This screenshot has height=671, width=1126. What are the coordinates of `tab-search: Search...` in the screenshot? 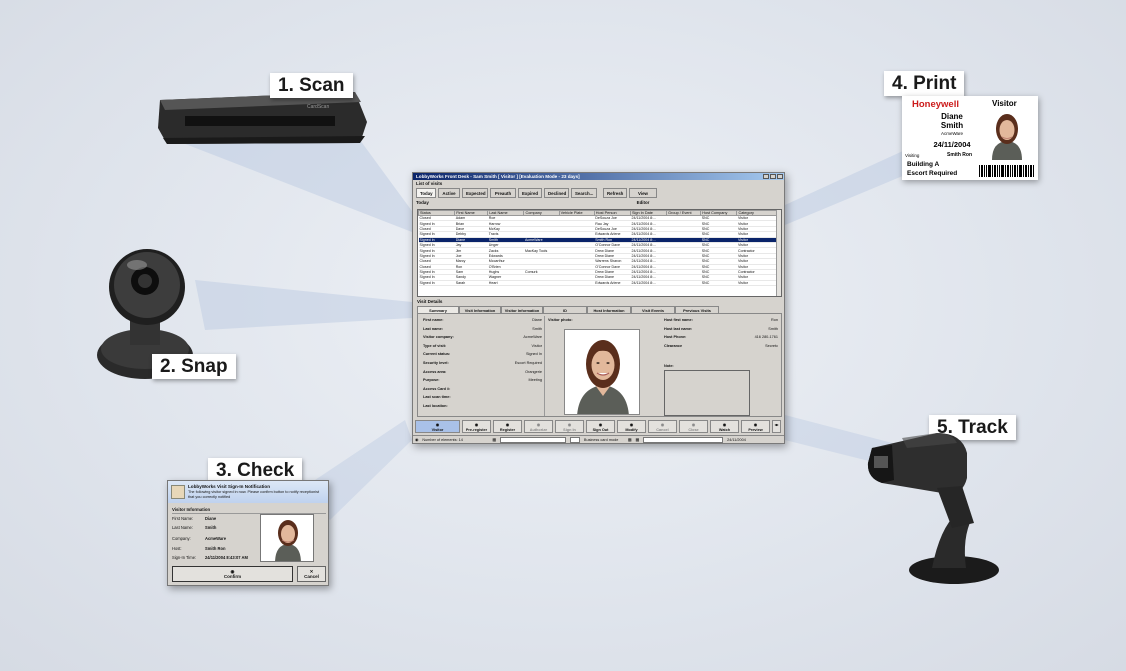 It's located at (584, 193).